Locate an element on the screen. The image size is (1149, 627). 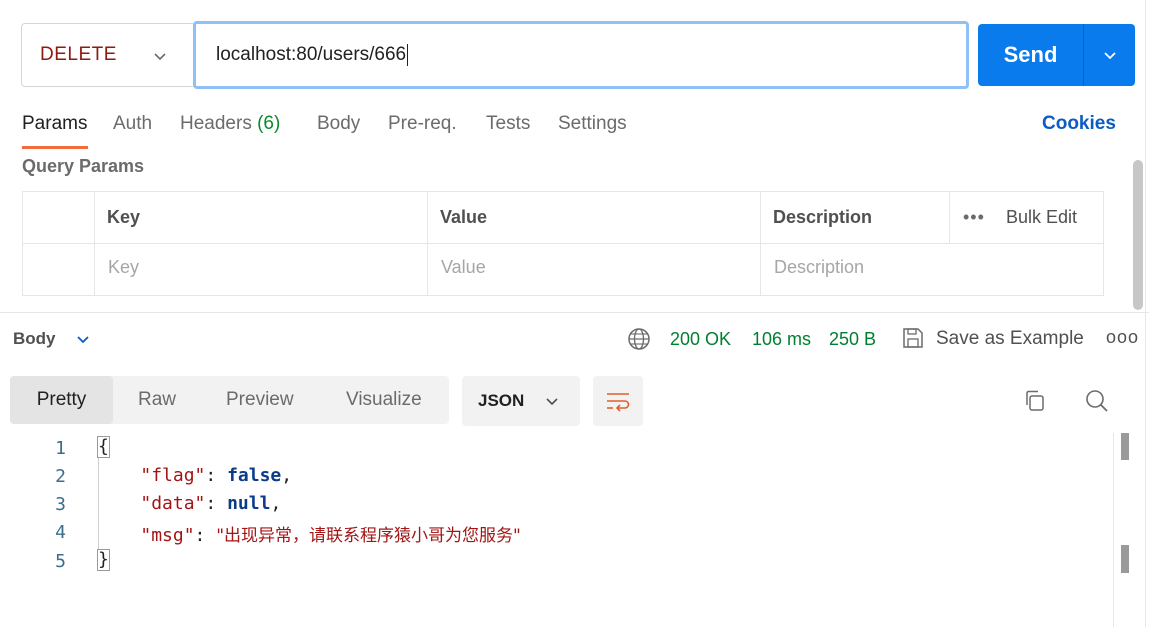
brace-close: } is located at coordinates (103, 560).